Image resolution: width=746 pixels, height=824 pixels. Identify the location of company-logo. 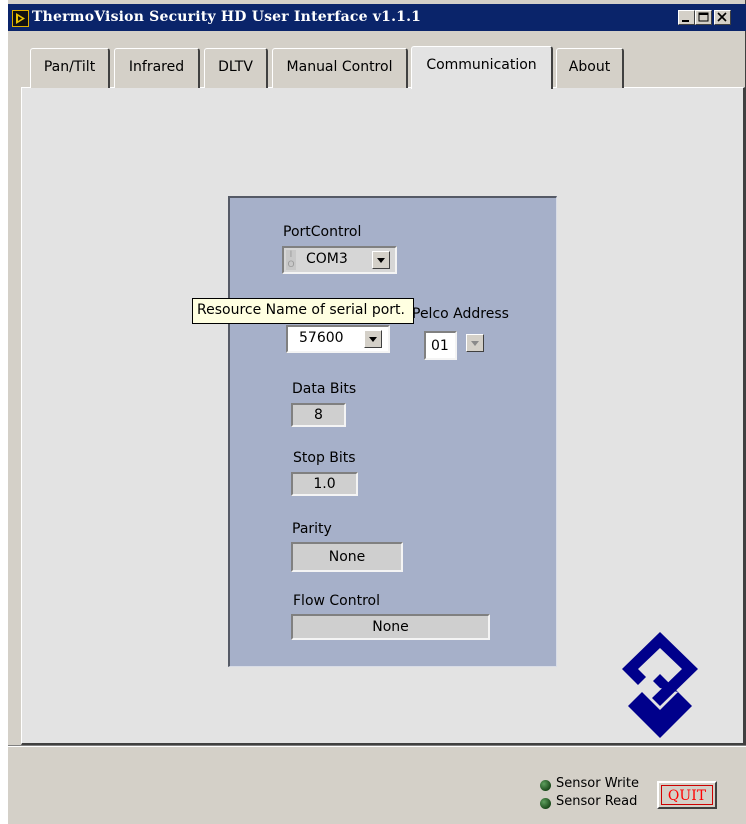
(660, 685).